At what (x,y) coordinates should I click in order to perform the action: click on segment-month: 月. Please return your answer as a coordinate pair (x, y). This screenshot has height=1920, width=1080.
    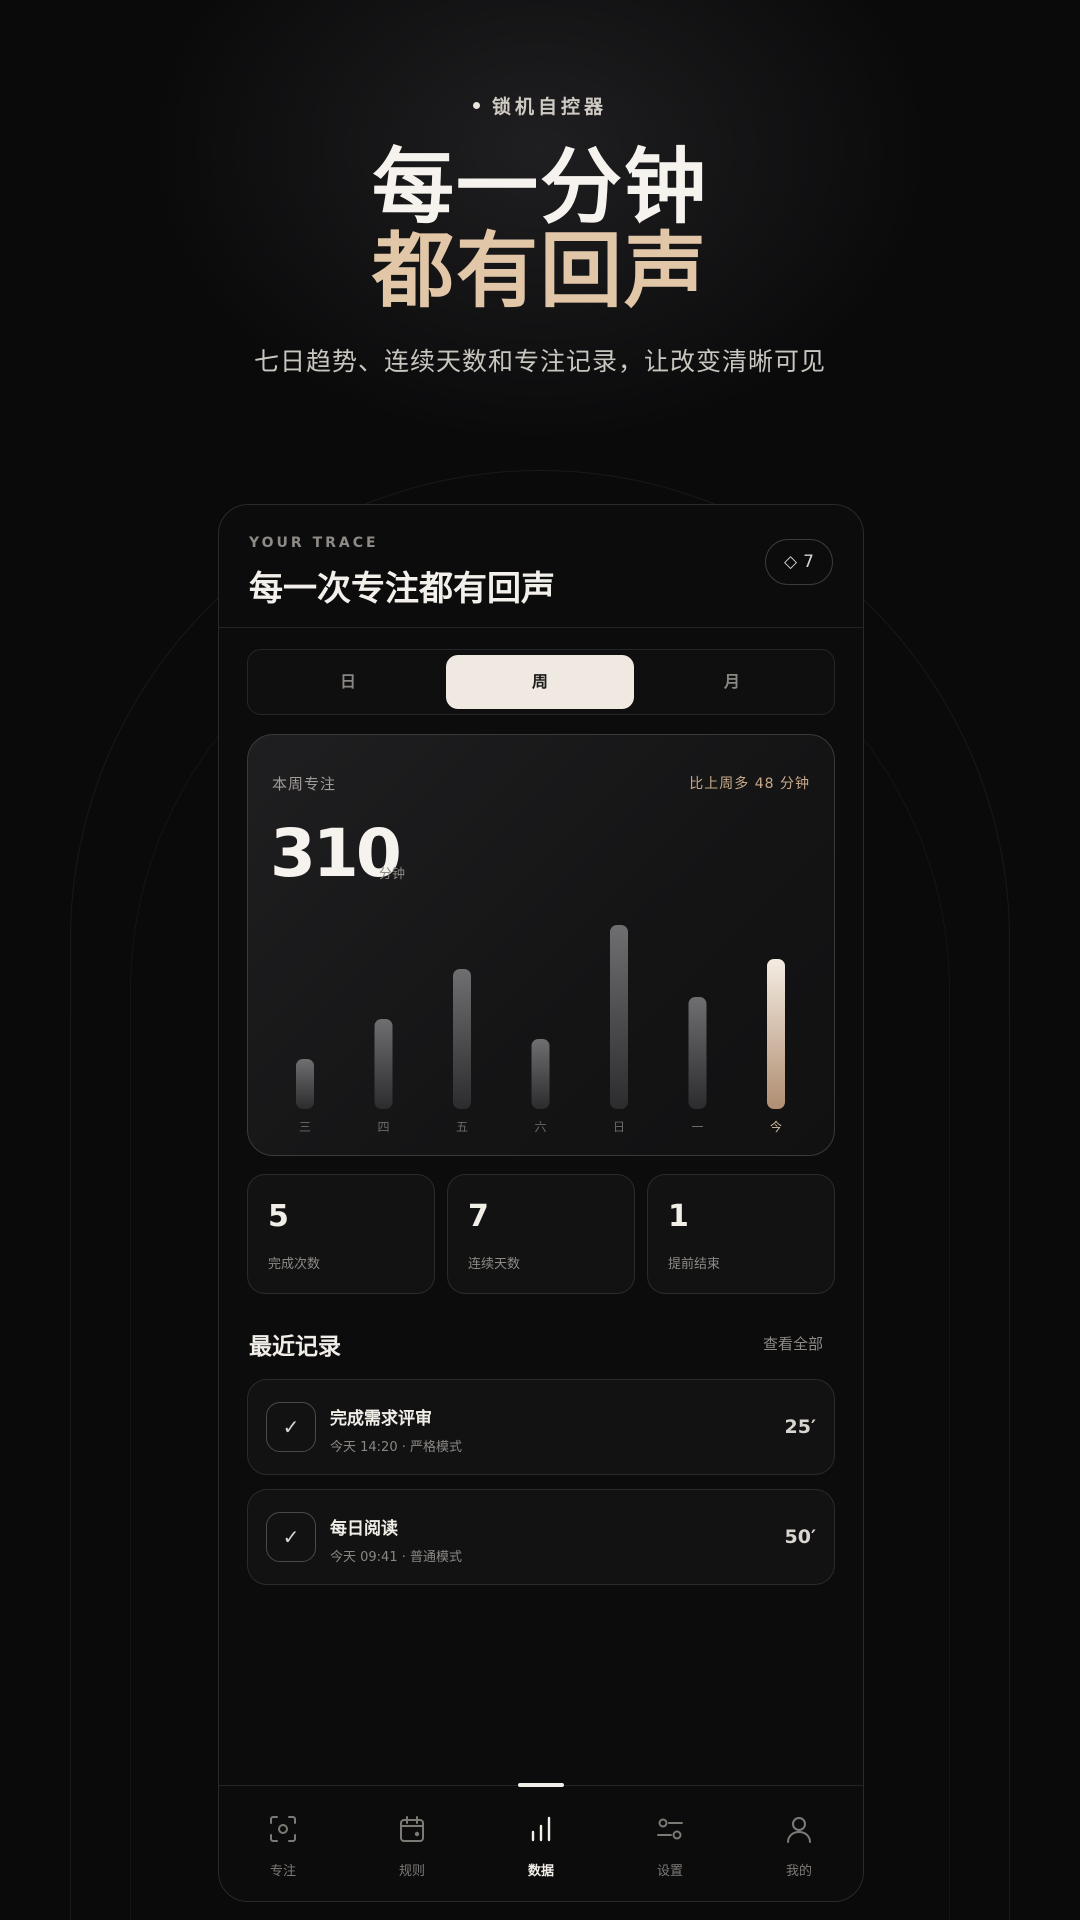
    Looking at the image, I should click on (732, 682).